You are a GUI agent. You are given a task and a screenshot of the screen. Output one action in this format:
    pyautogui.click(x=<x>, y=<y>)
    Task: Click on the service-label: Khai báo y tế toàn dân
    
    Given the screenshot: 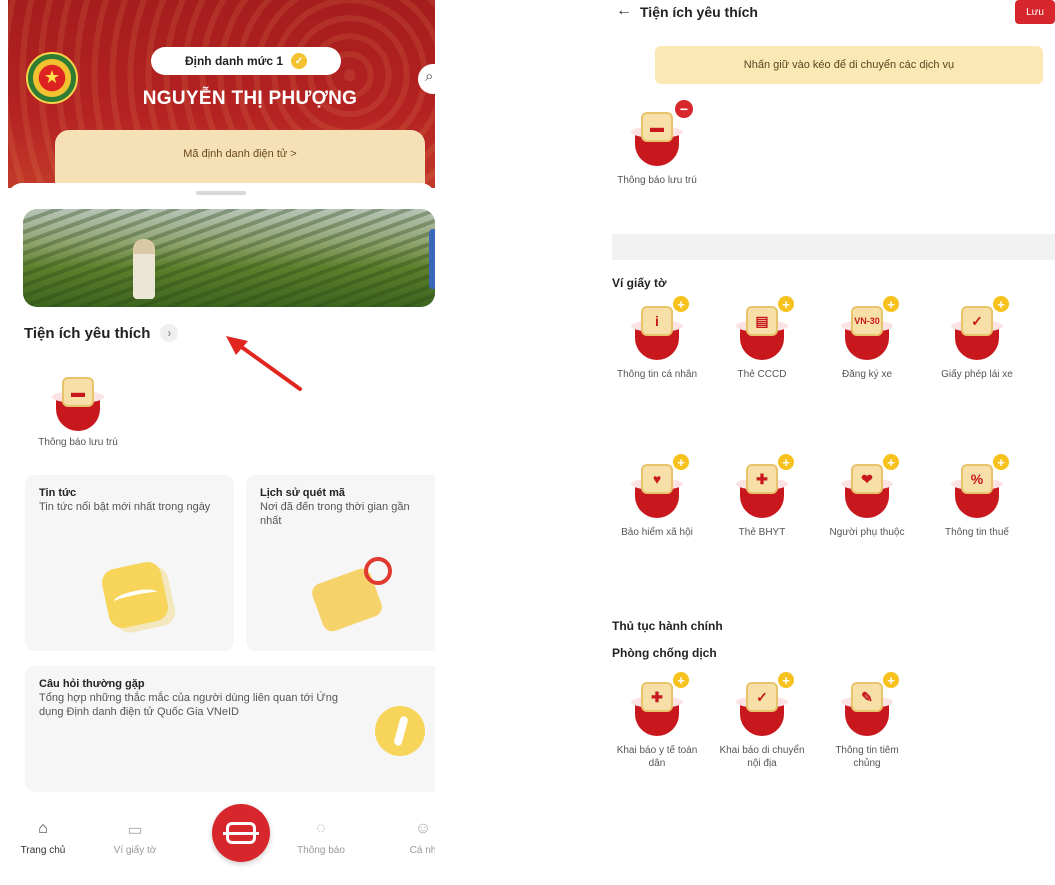 What is the action you would take?
    pyautogui.click(x=657, y=757)
    